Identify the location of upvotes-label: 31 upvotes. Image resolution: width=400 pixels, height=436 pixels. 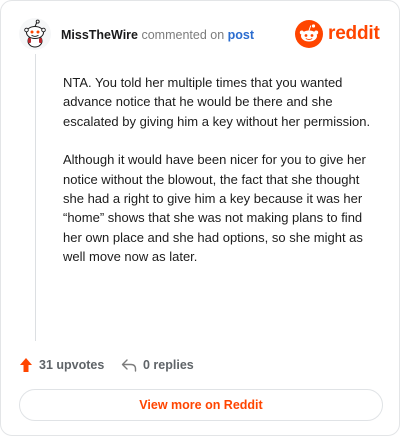
(72, 365).